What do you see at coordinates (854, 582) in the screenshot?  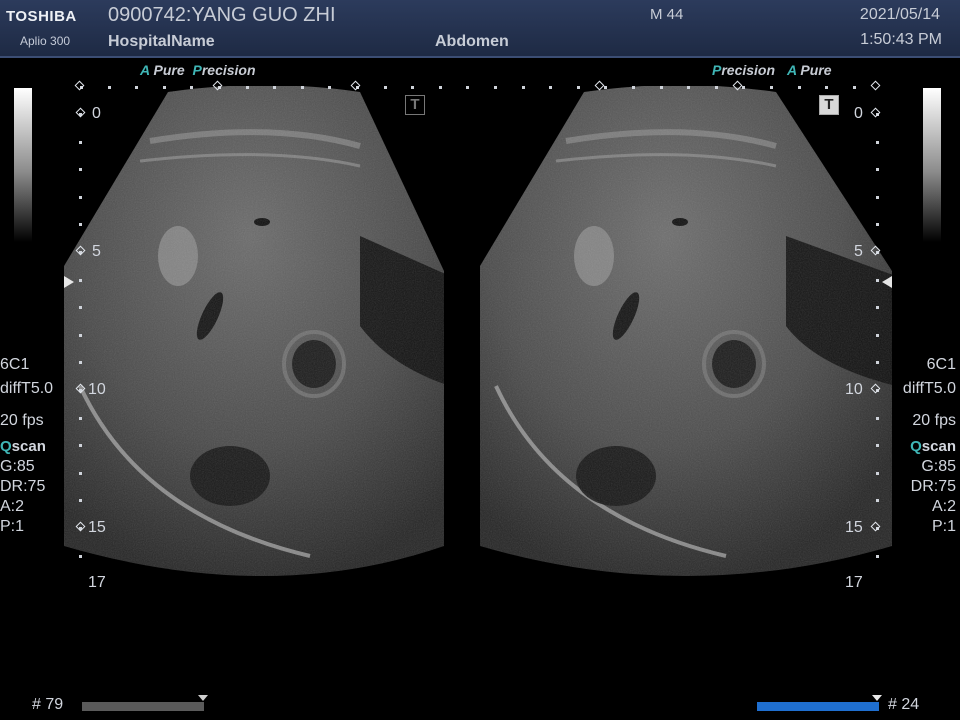 I see `depth-label-right: 17` at bounding box center [854, 582].